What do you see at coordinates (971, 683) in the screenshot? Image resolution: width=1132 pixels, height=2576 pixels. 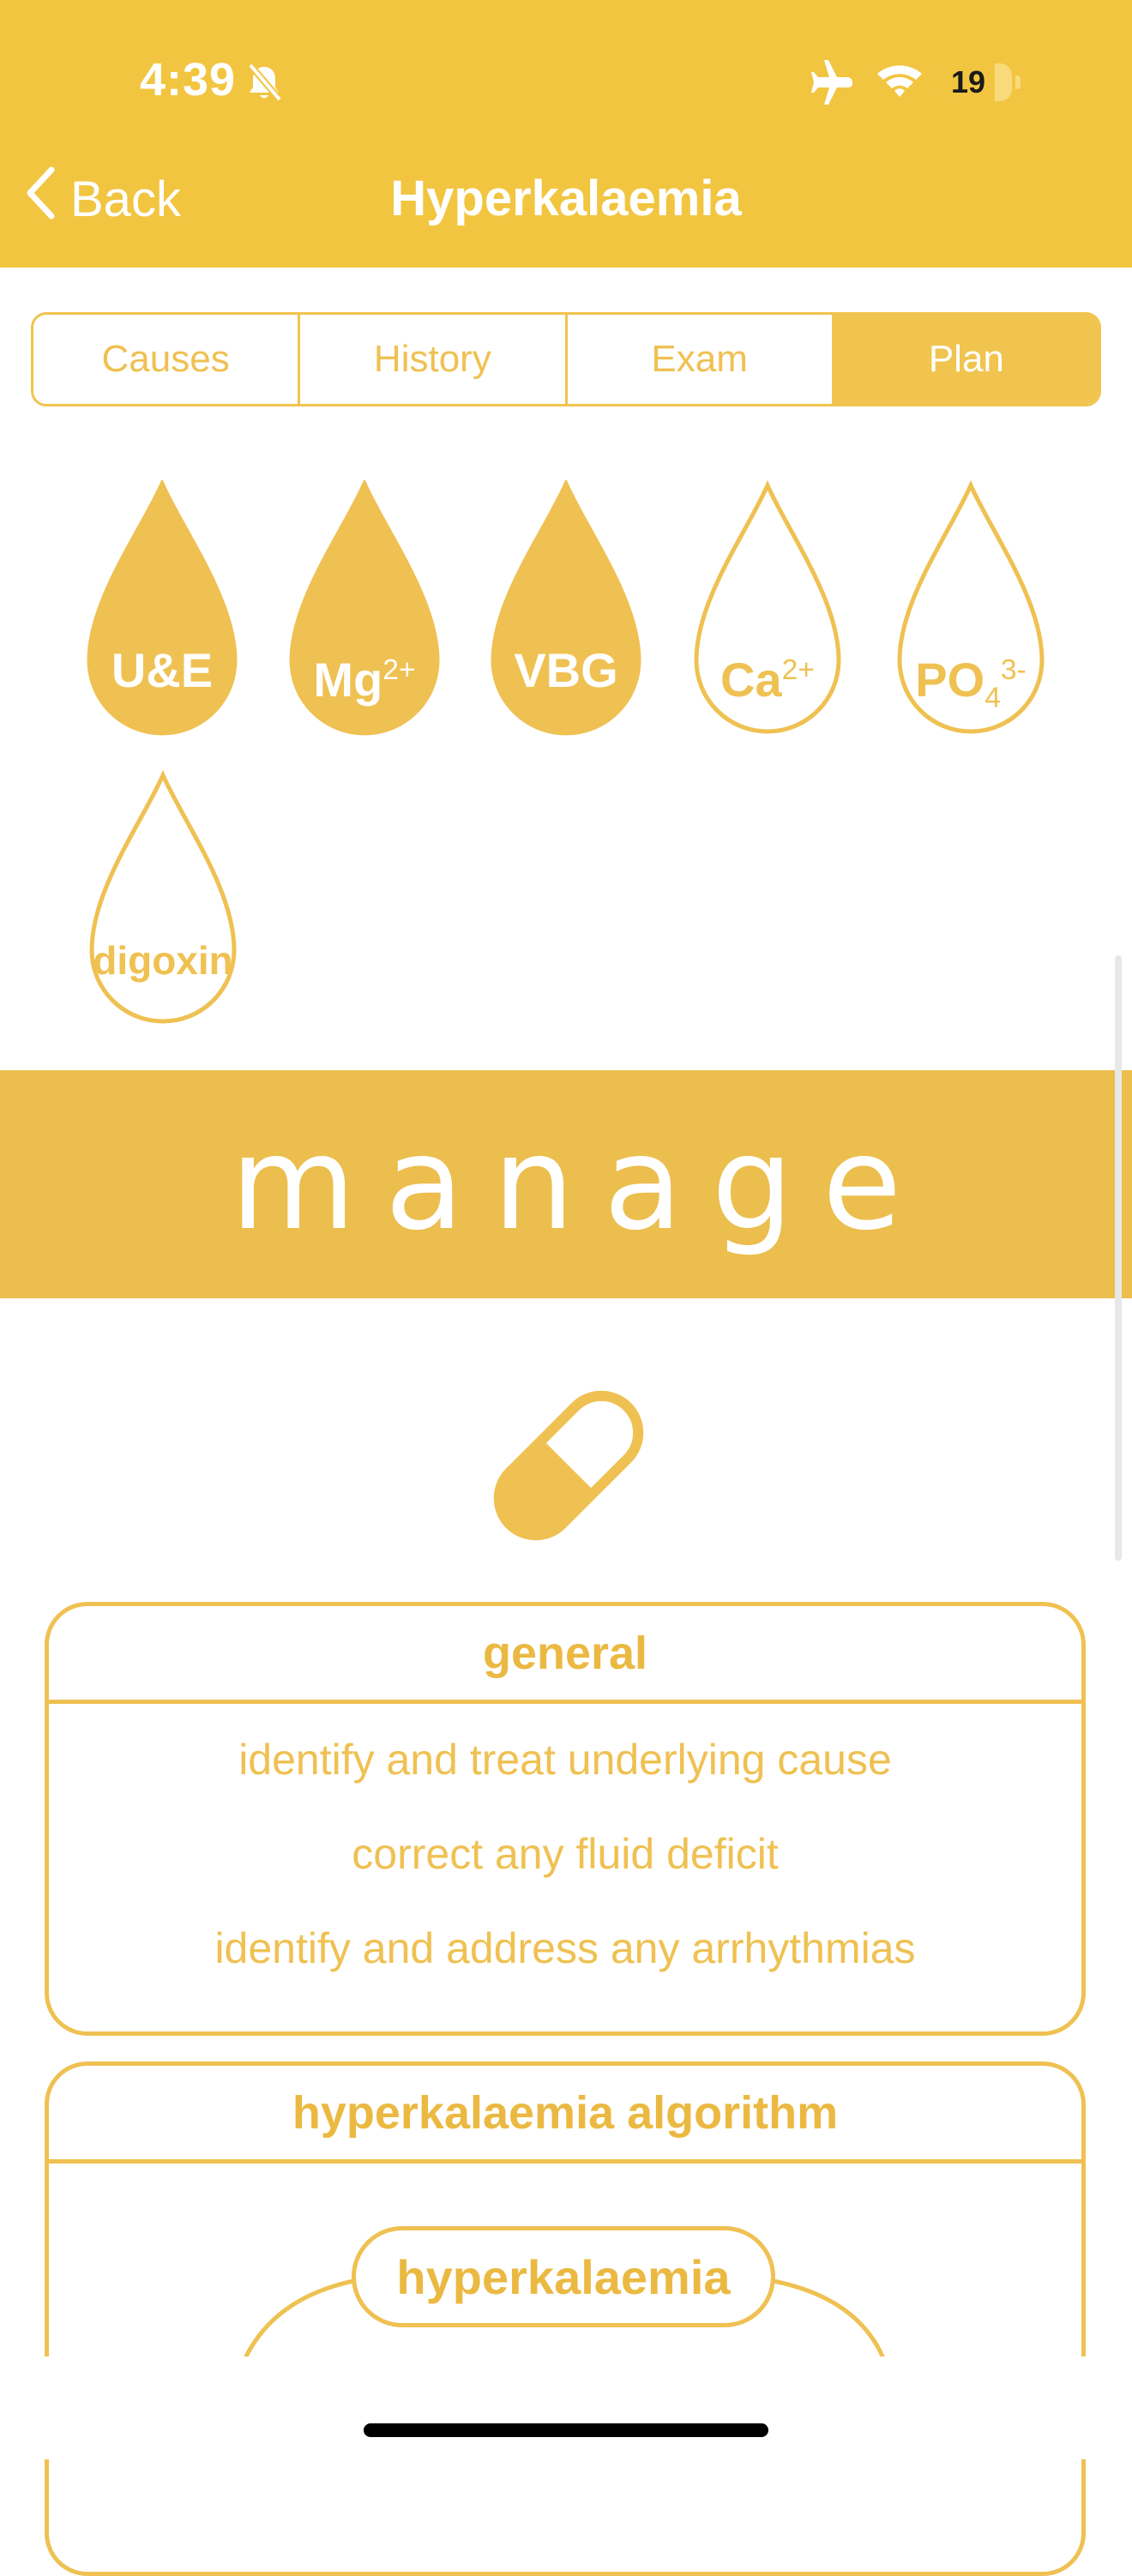 I see `investigation-label: PO43-` at bounding box center [971, 683].